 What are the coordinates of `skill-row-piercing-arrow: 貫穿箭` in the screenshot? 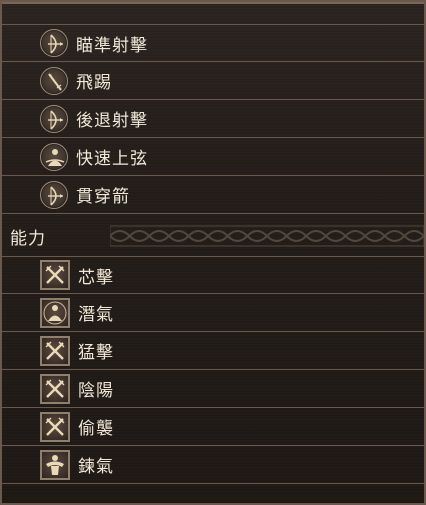 It's located at (213, 195).